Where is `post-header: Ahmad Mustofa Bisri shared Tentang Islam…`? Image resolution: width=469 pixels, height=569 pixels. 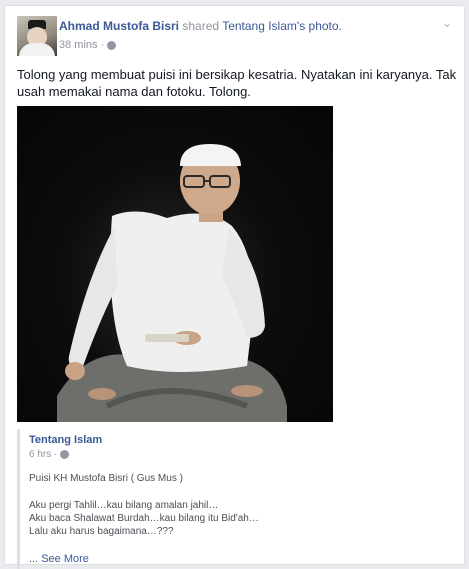
post-header: Ahmad Mustofa Bisri shared Tentang Islam… is located at coordinates (200, 26).